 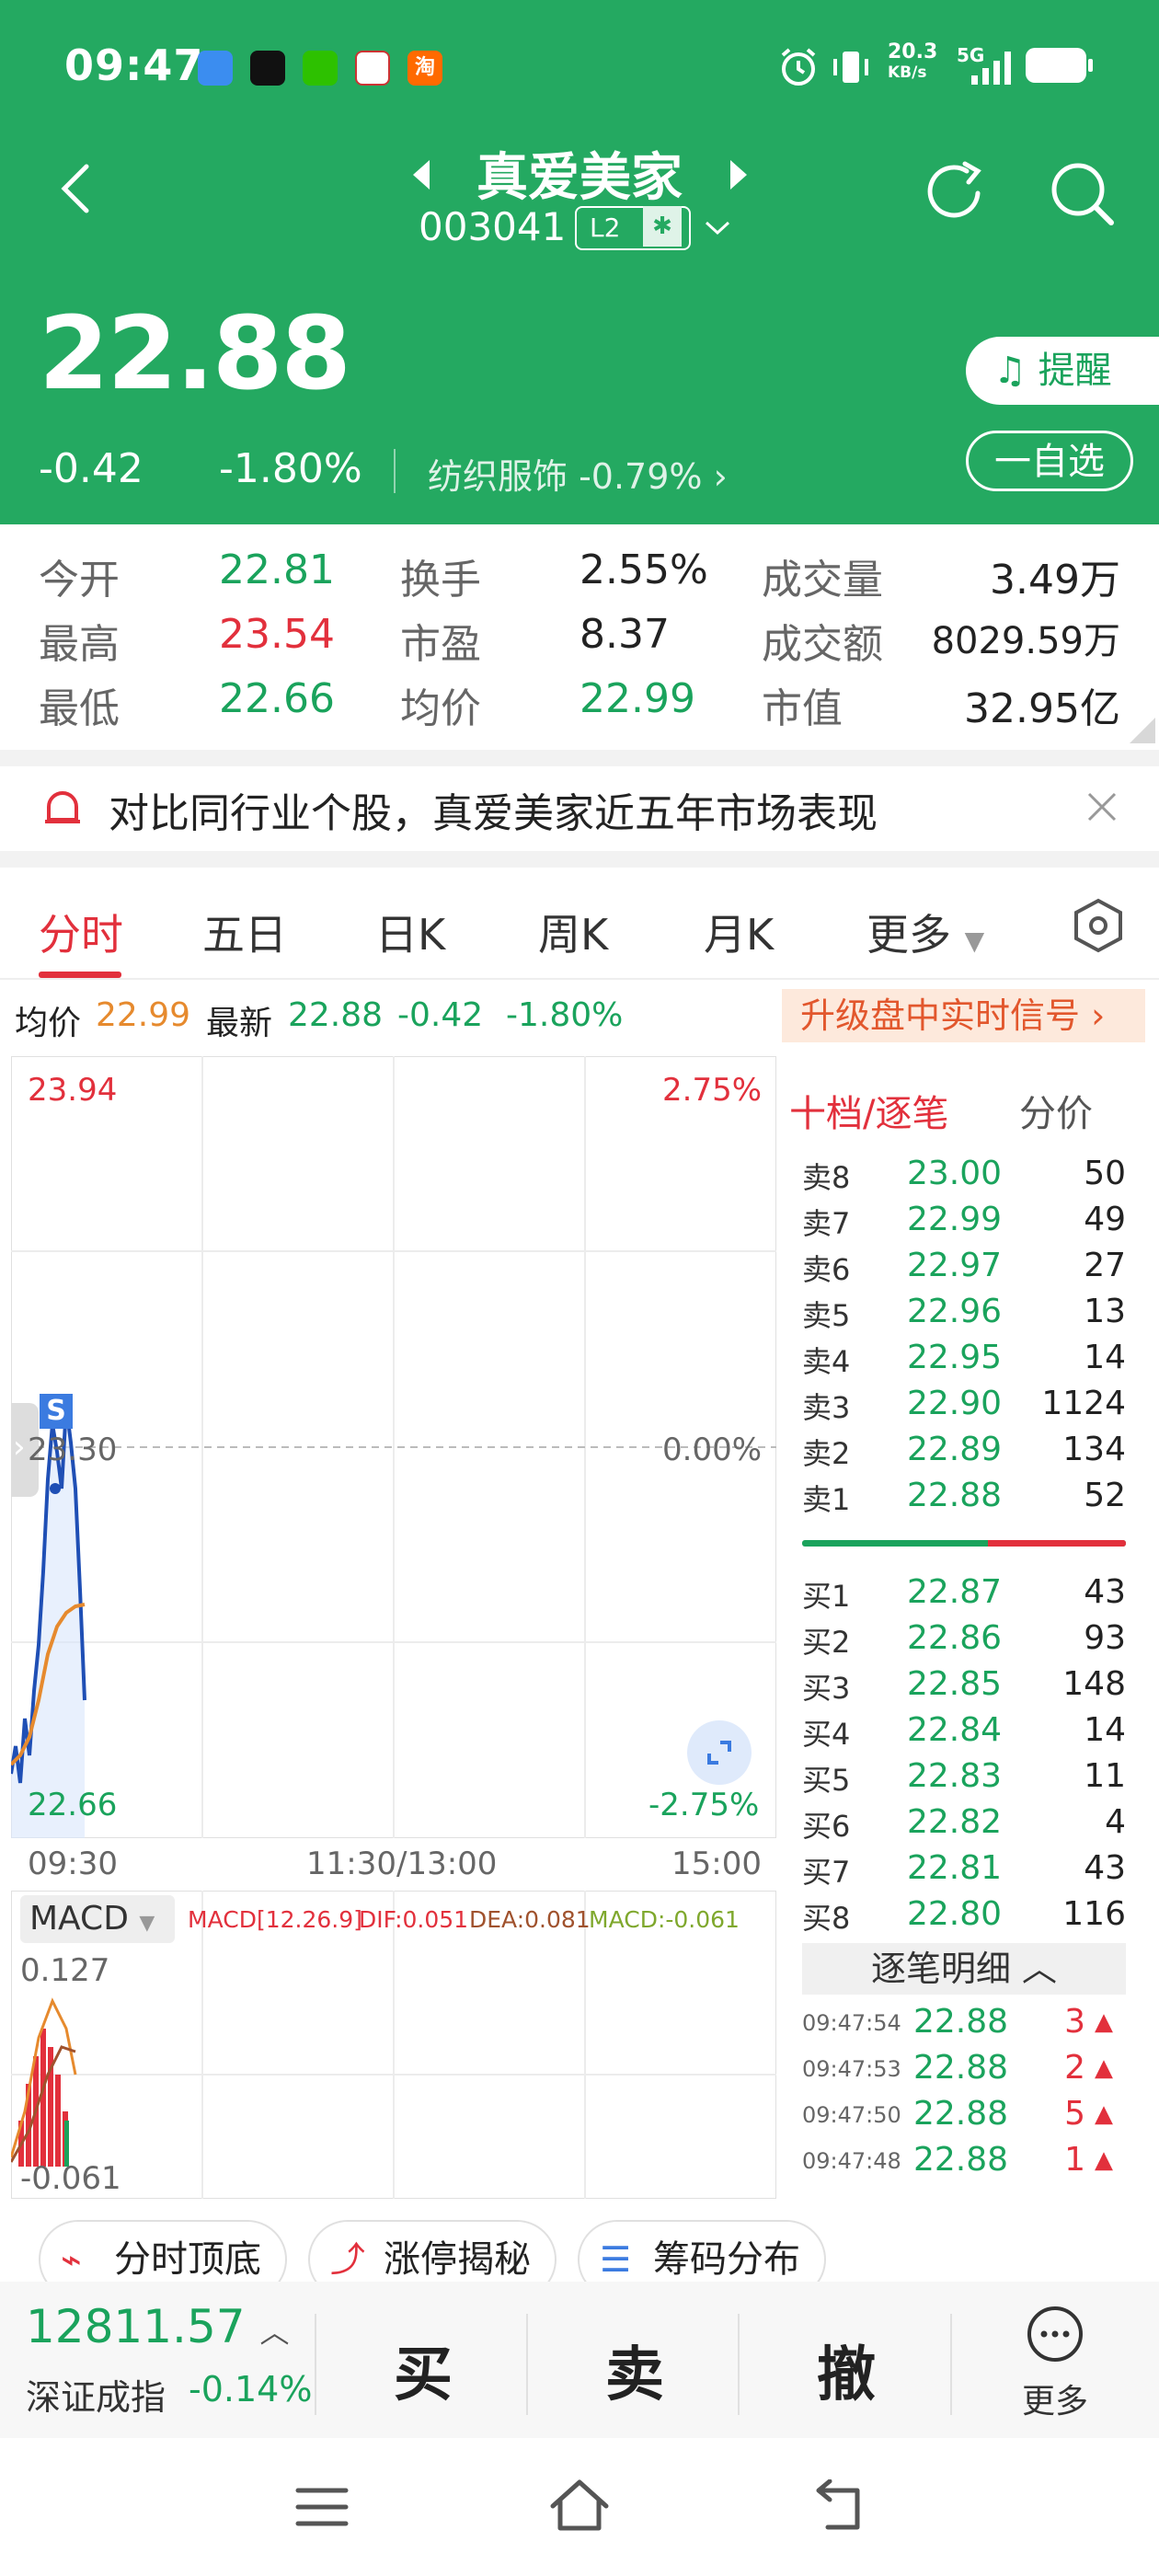 I want to click on next-stock-icon, so click(x=739, y=174).